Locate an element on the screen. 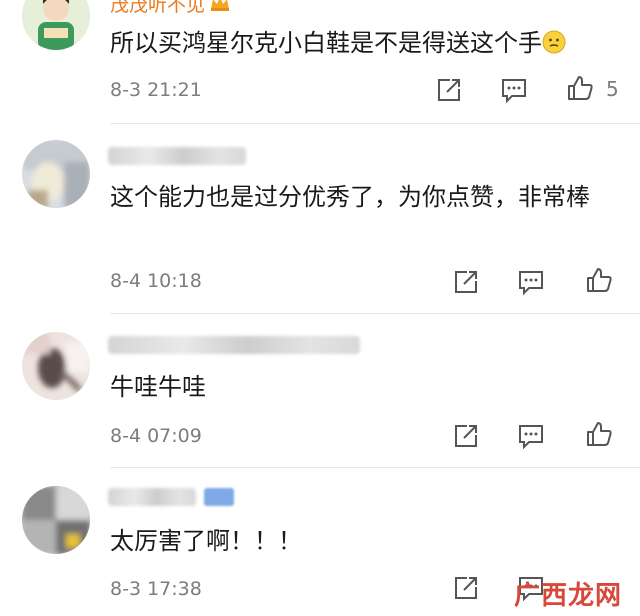 The width and height of the screenshot is (640, 616). username: 茂茂听不见 is located at coordinates (170, 8).